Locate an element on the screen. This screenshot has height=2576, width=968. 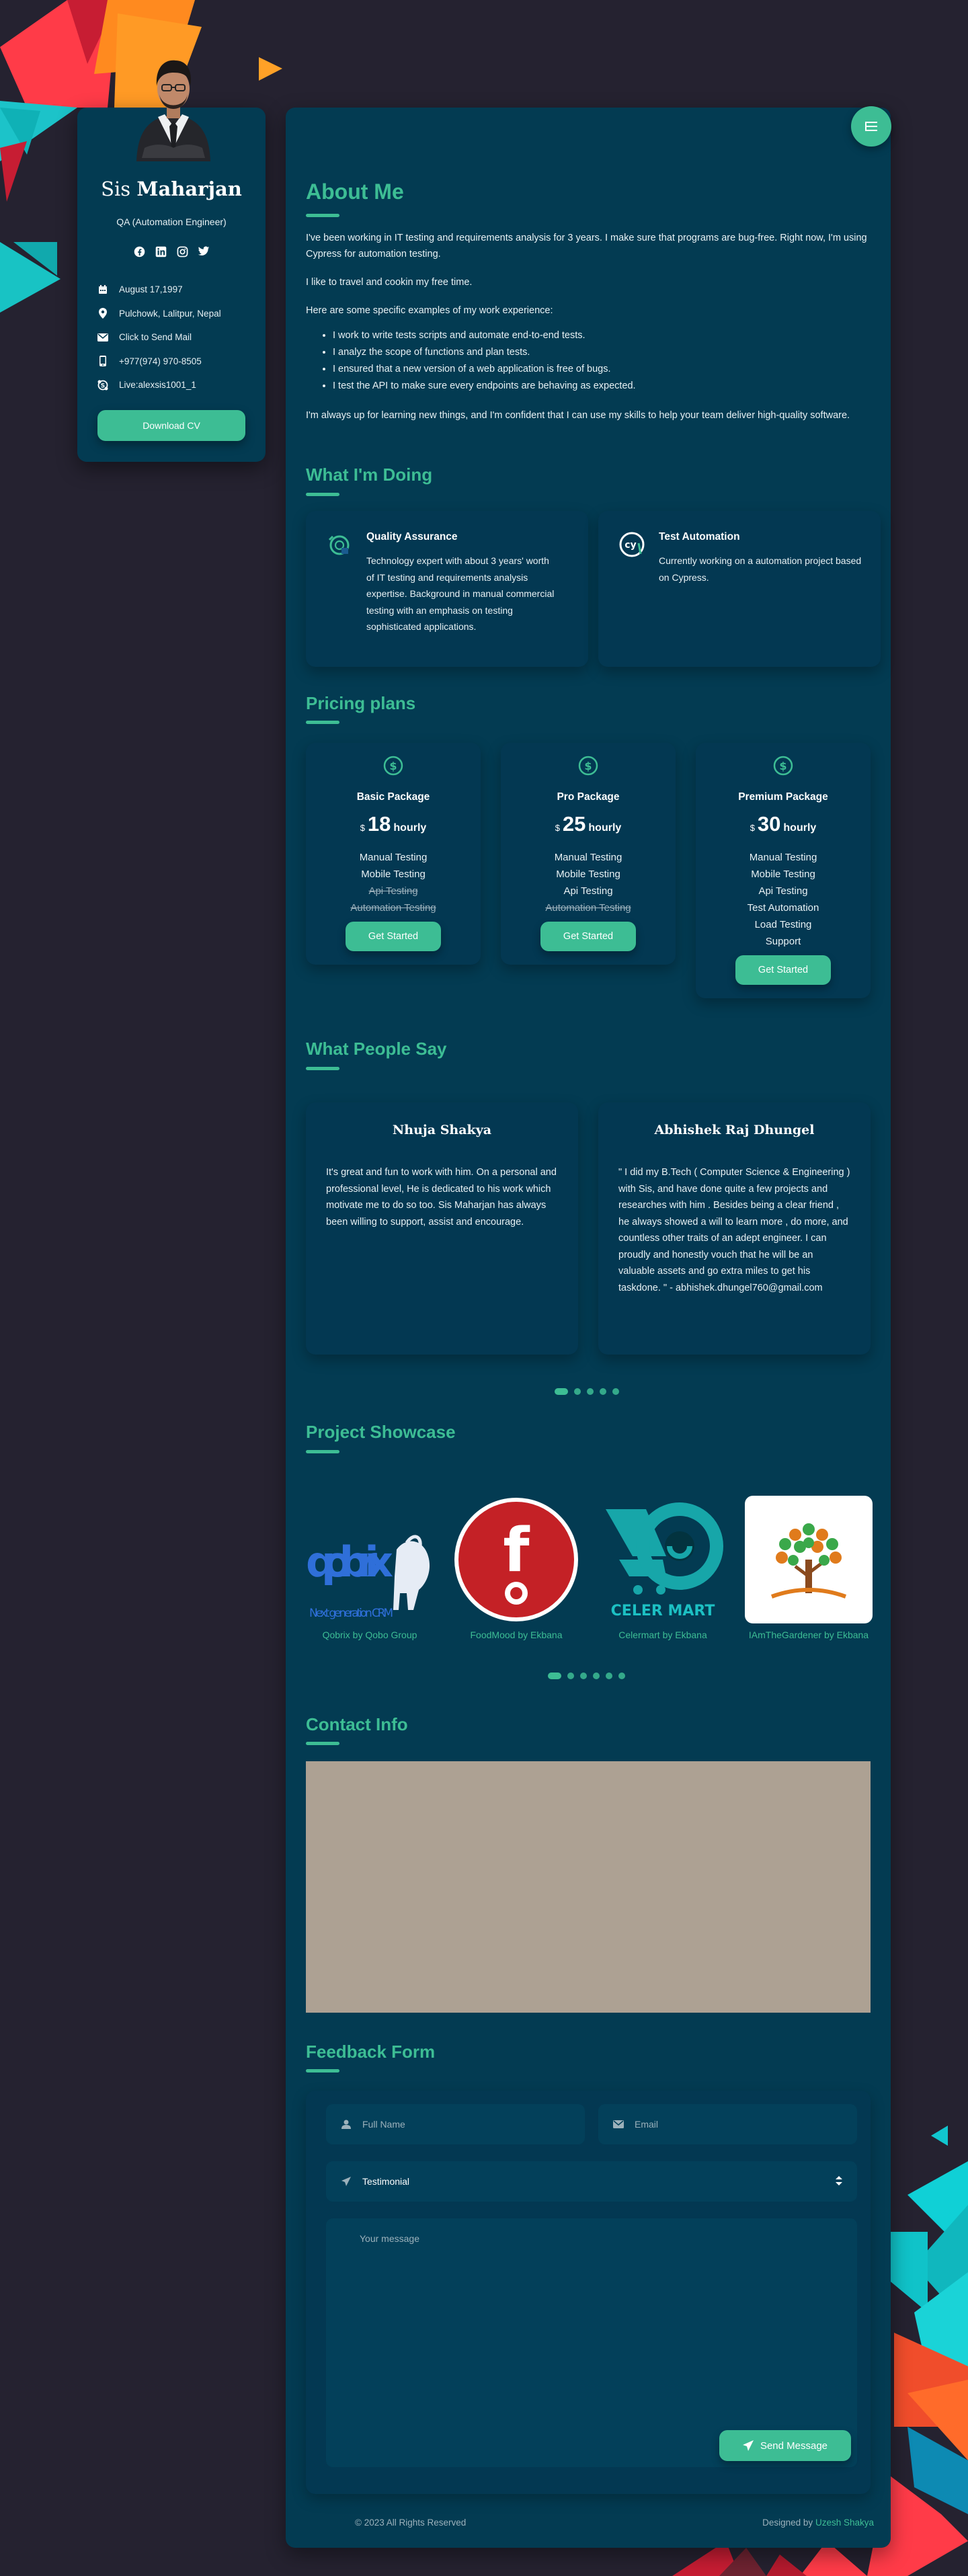
pricing-underline is located at coordinates (322, 722).